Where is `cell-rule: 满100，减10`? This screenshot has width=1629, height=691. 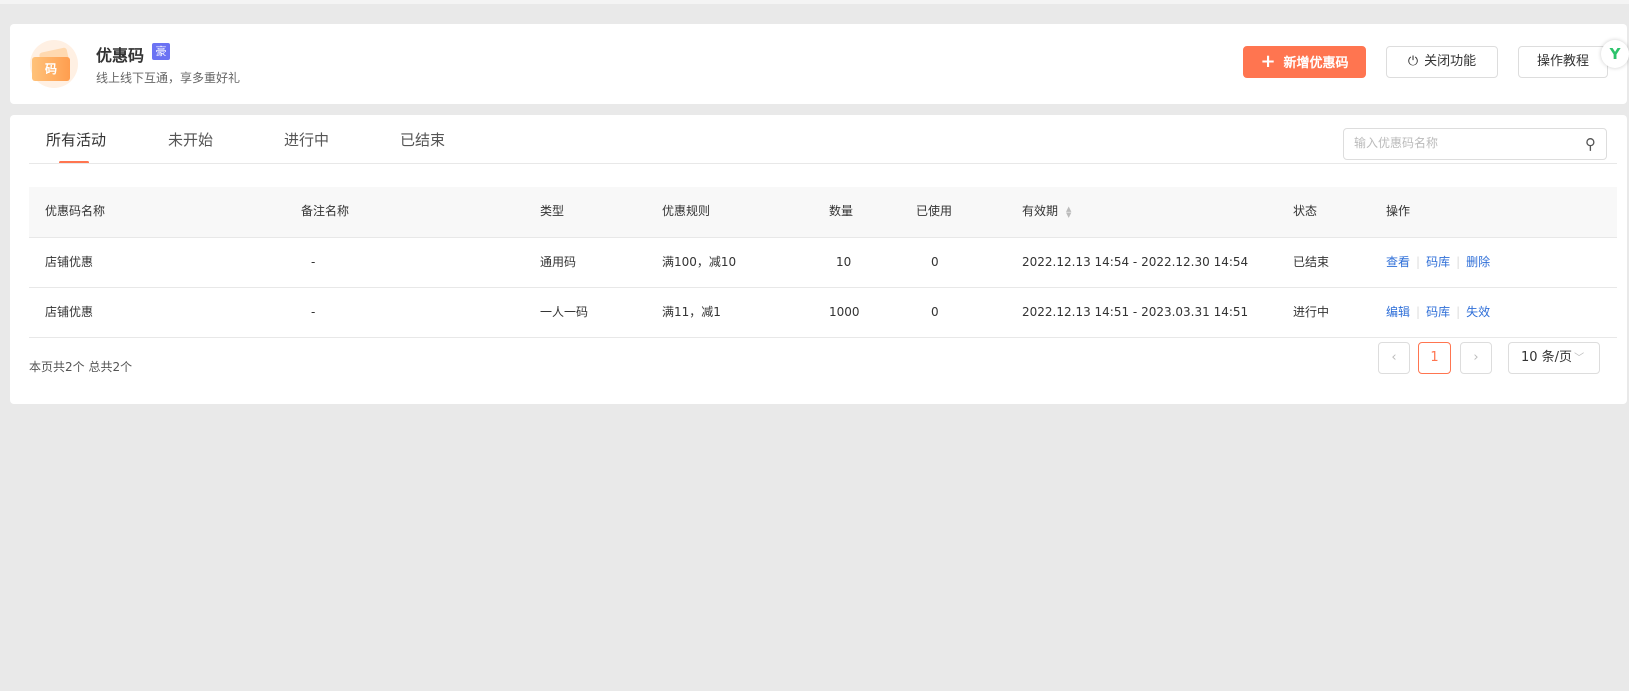
cell-rule: 满100，减10 is located at coordinates (699, 262).